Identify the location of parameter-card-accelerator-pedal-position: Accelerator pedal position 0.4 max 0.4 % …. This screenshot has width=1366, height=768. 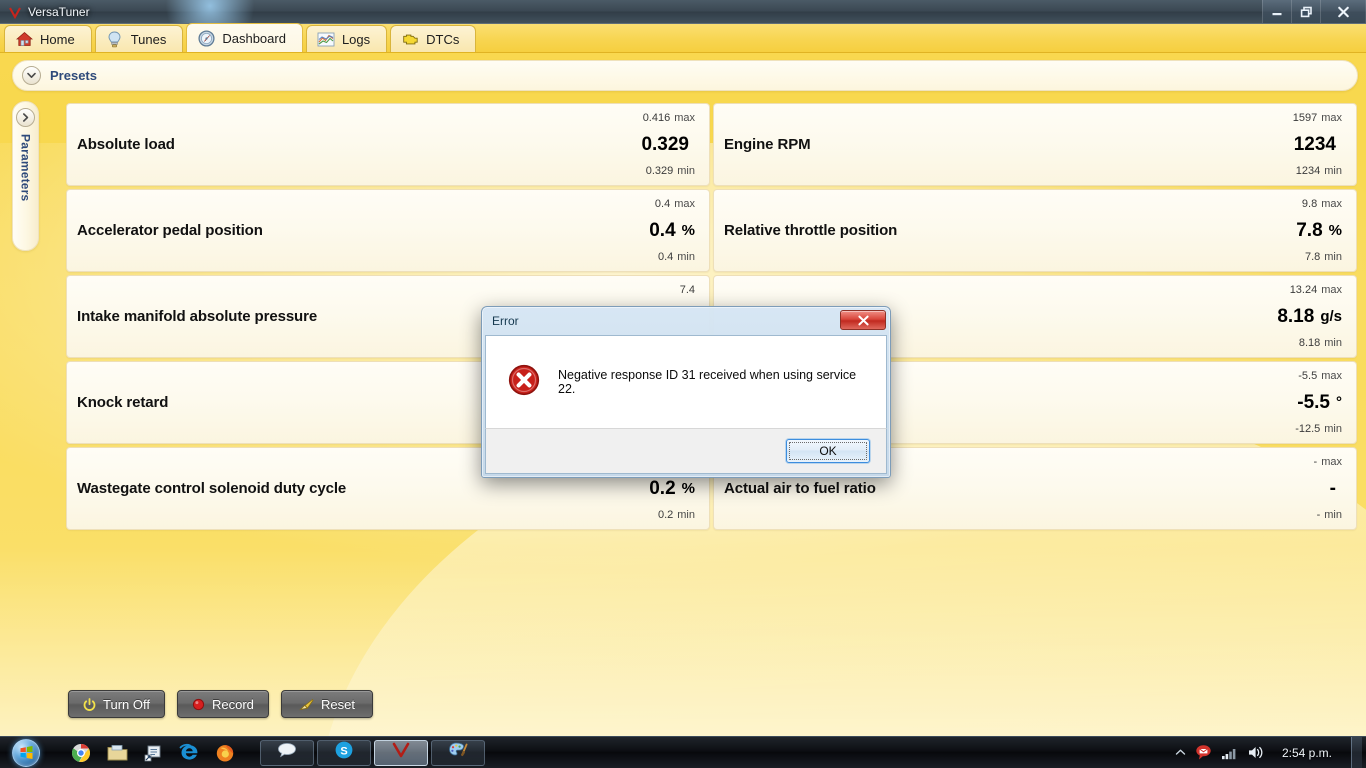
(388, 230).